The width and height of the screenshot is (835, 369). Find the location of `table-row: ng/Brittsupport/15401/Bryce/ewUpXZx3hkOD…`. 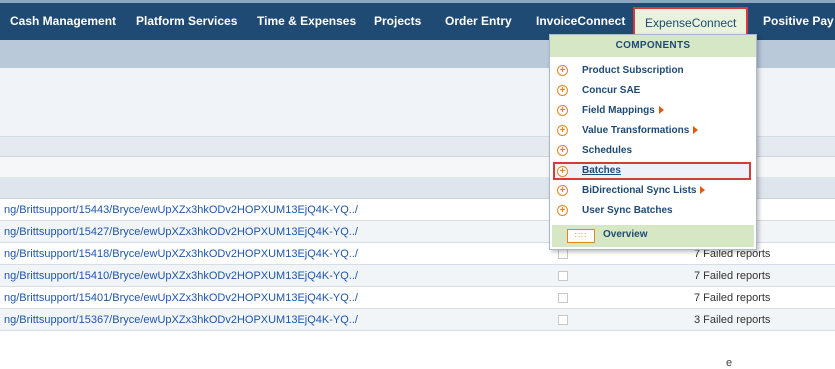

table-row: ng/Brittsupport/15401/Bryce/ewUpXZx3hkOD… is located at coordinates (417, 298).